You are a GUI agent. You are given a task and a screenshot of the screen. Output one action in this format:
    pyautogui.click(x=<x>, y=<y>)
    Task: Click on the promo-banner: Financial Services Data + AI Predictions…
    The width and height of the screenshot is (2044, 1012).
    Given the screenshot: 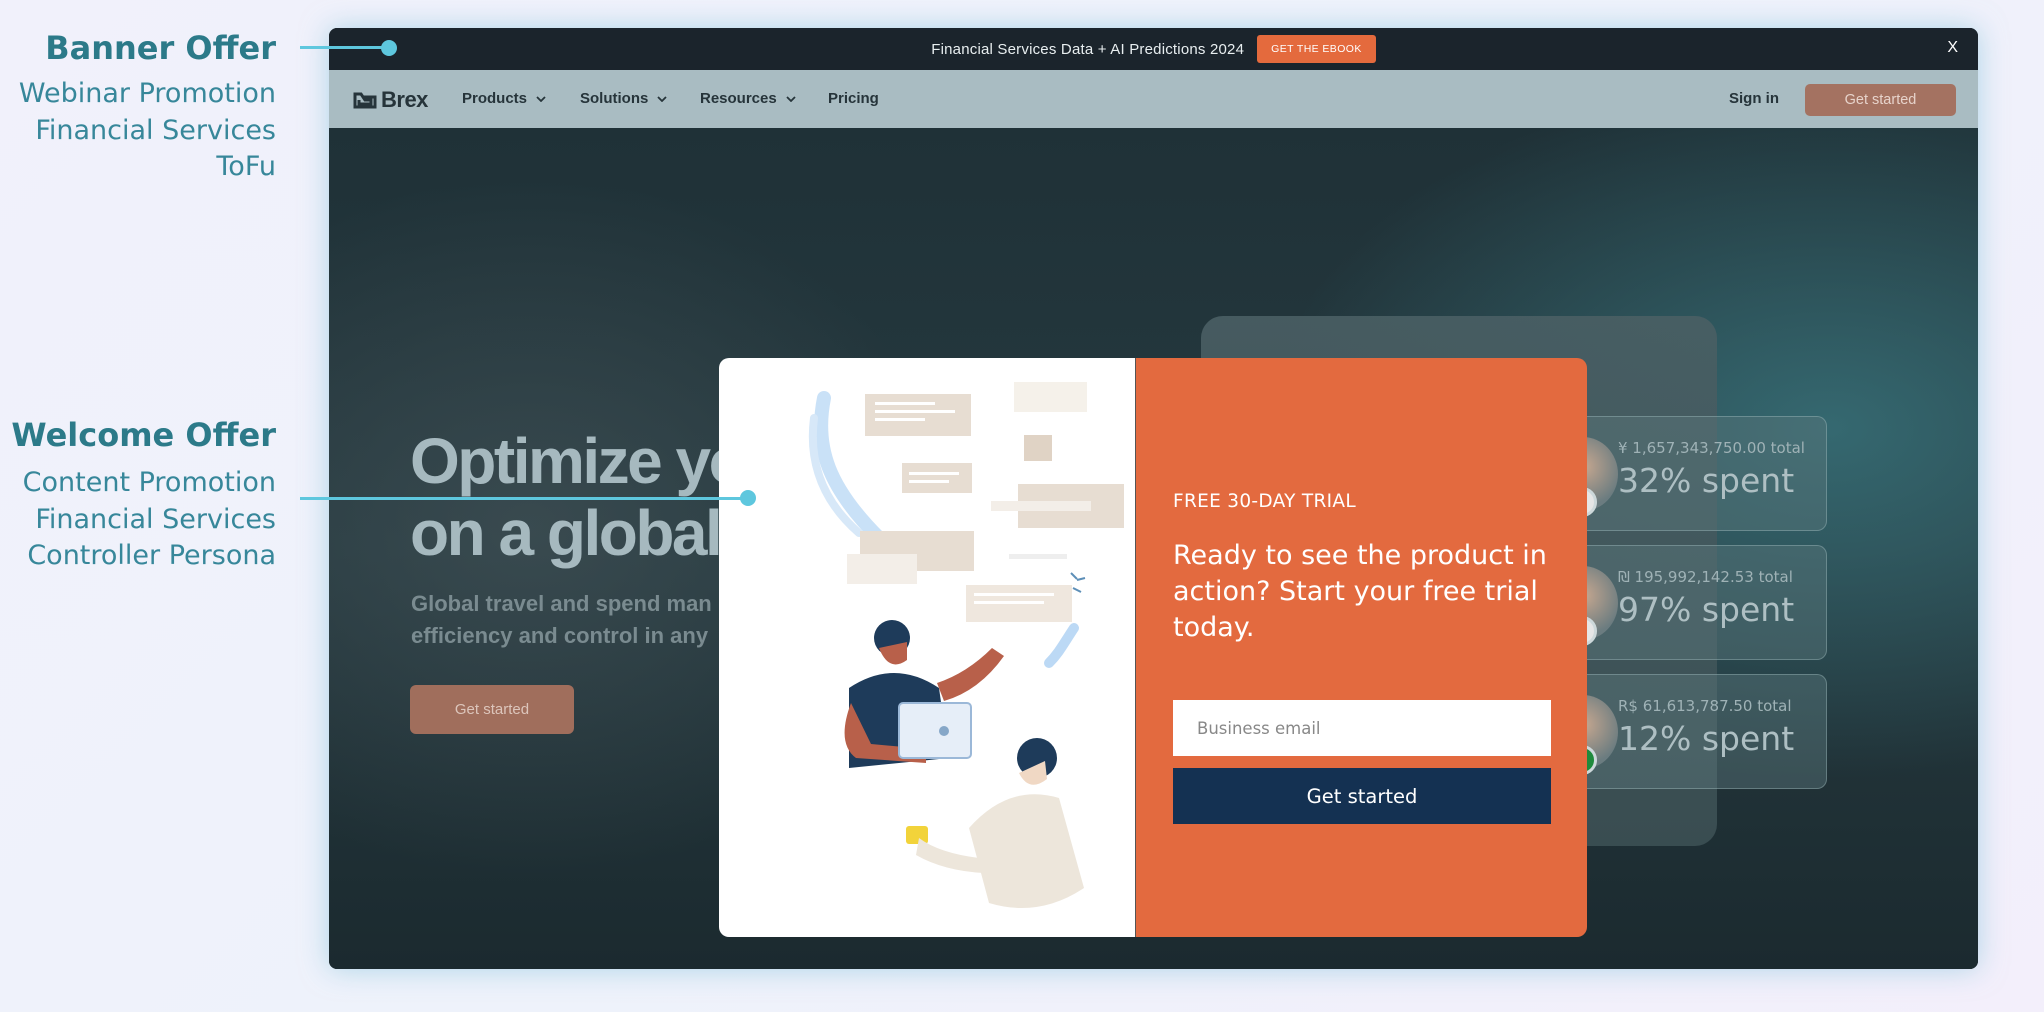 What is the action you would take?
    pyautogui.click(x=1153, y=49)
    